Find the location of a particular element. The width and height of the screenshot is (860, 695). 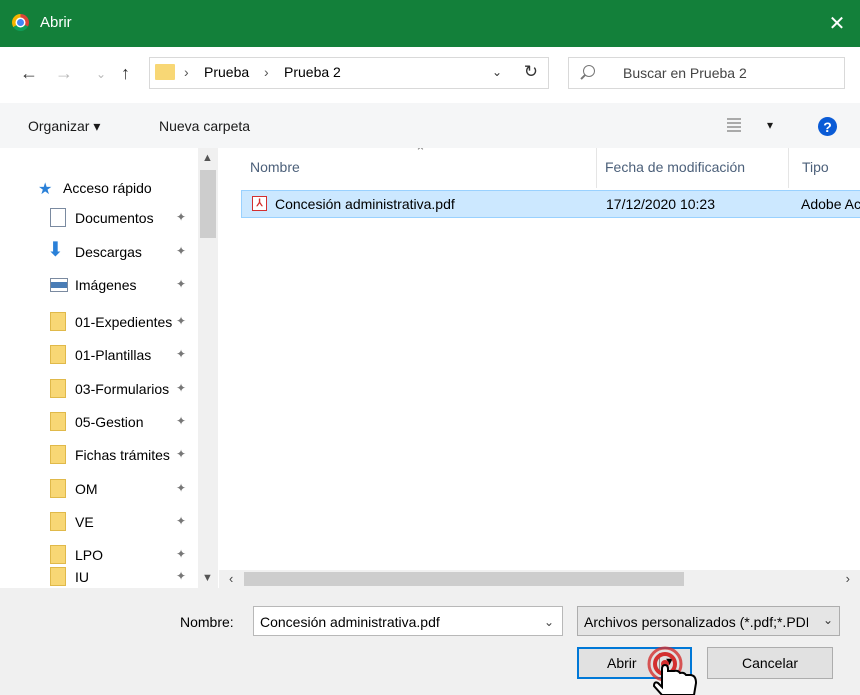

sidebar-item-descargas: ⬇ Descargas ✦ is located at coordinates (100, 252).